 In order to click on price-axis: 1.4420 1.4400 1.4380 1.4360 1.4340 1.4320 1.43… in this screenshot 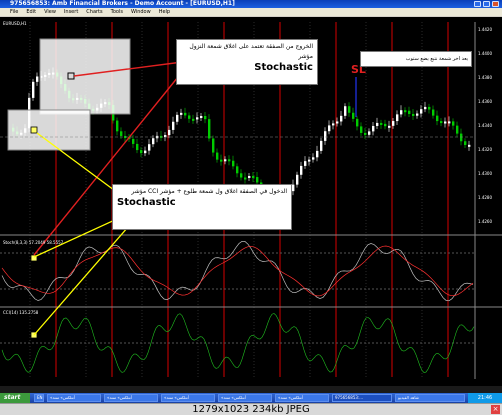, I will do `click(485, 125)`.